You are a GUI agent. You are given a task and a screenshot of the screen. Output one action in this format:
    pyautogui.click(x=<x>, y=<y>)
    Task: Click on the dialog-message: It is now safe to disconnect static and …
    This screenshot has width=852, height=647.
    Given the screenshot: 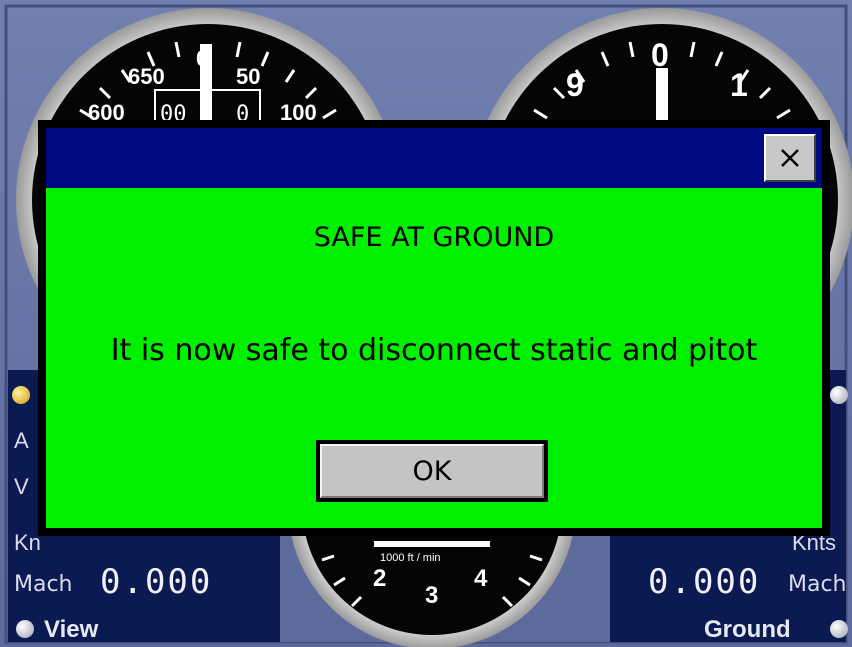 What is the action you would take?
    pyautogui.click(x=434, y=350)
    